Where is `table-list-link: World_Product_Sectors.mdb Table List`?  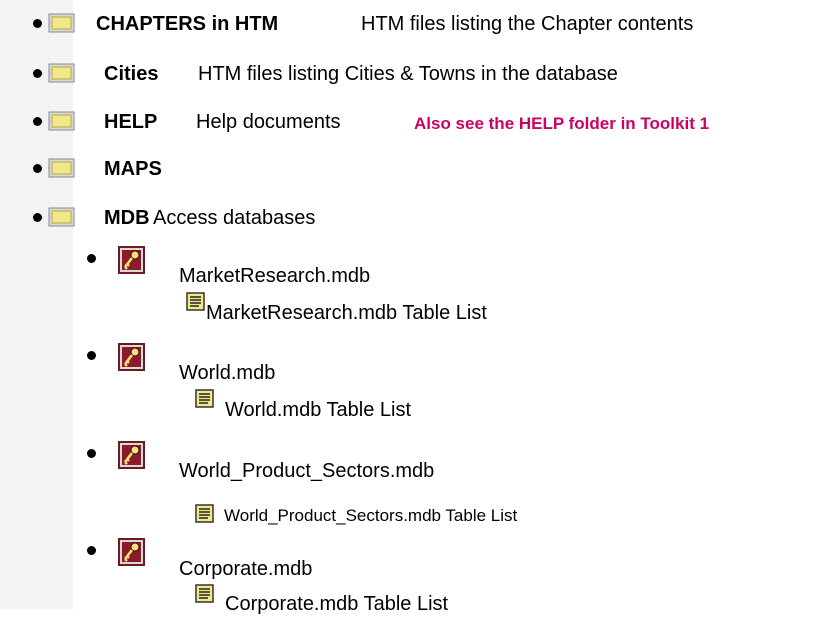 table-list-link: World_Product_Sectors.mdb Table List is located at coordinates (370, 516).